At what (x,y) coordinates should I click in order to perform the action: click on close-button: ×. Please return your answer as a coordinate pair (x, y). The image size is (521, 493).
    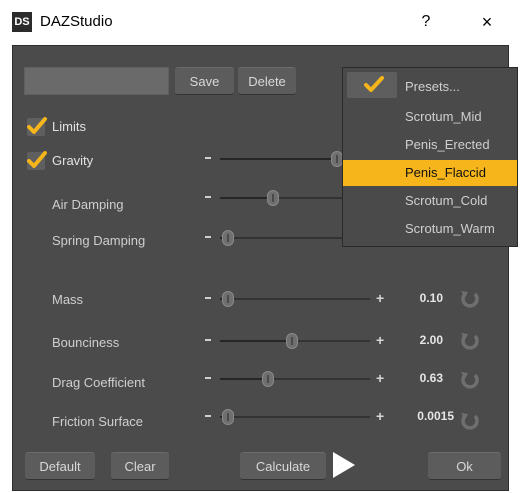
    Looking at the image, I should click on (487, 22).